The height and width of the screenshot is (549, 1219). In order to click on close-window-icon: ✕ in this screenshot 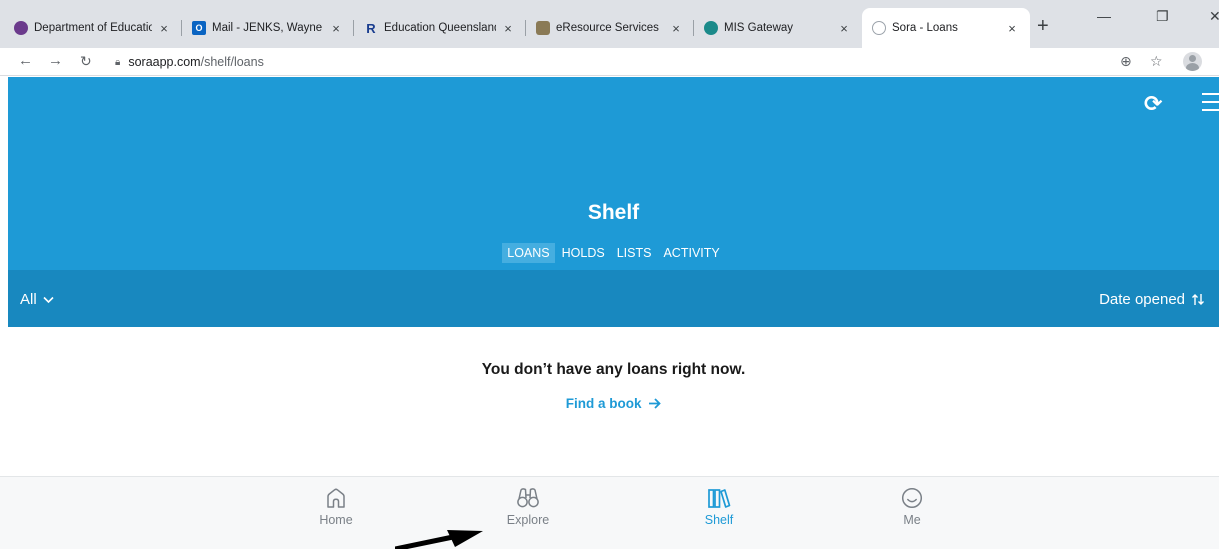, I will do `click(1214, 16)`.